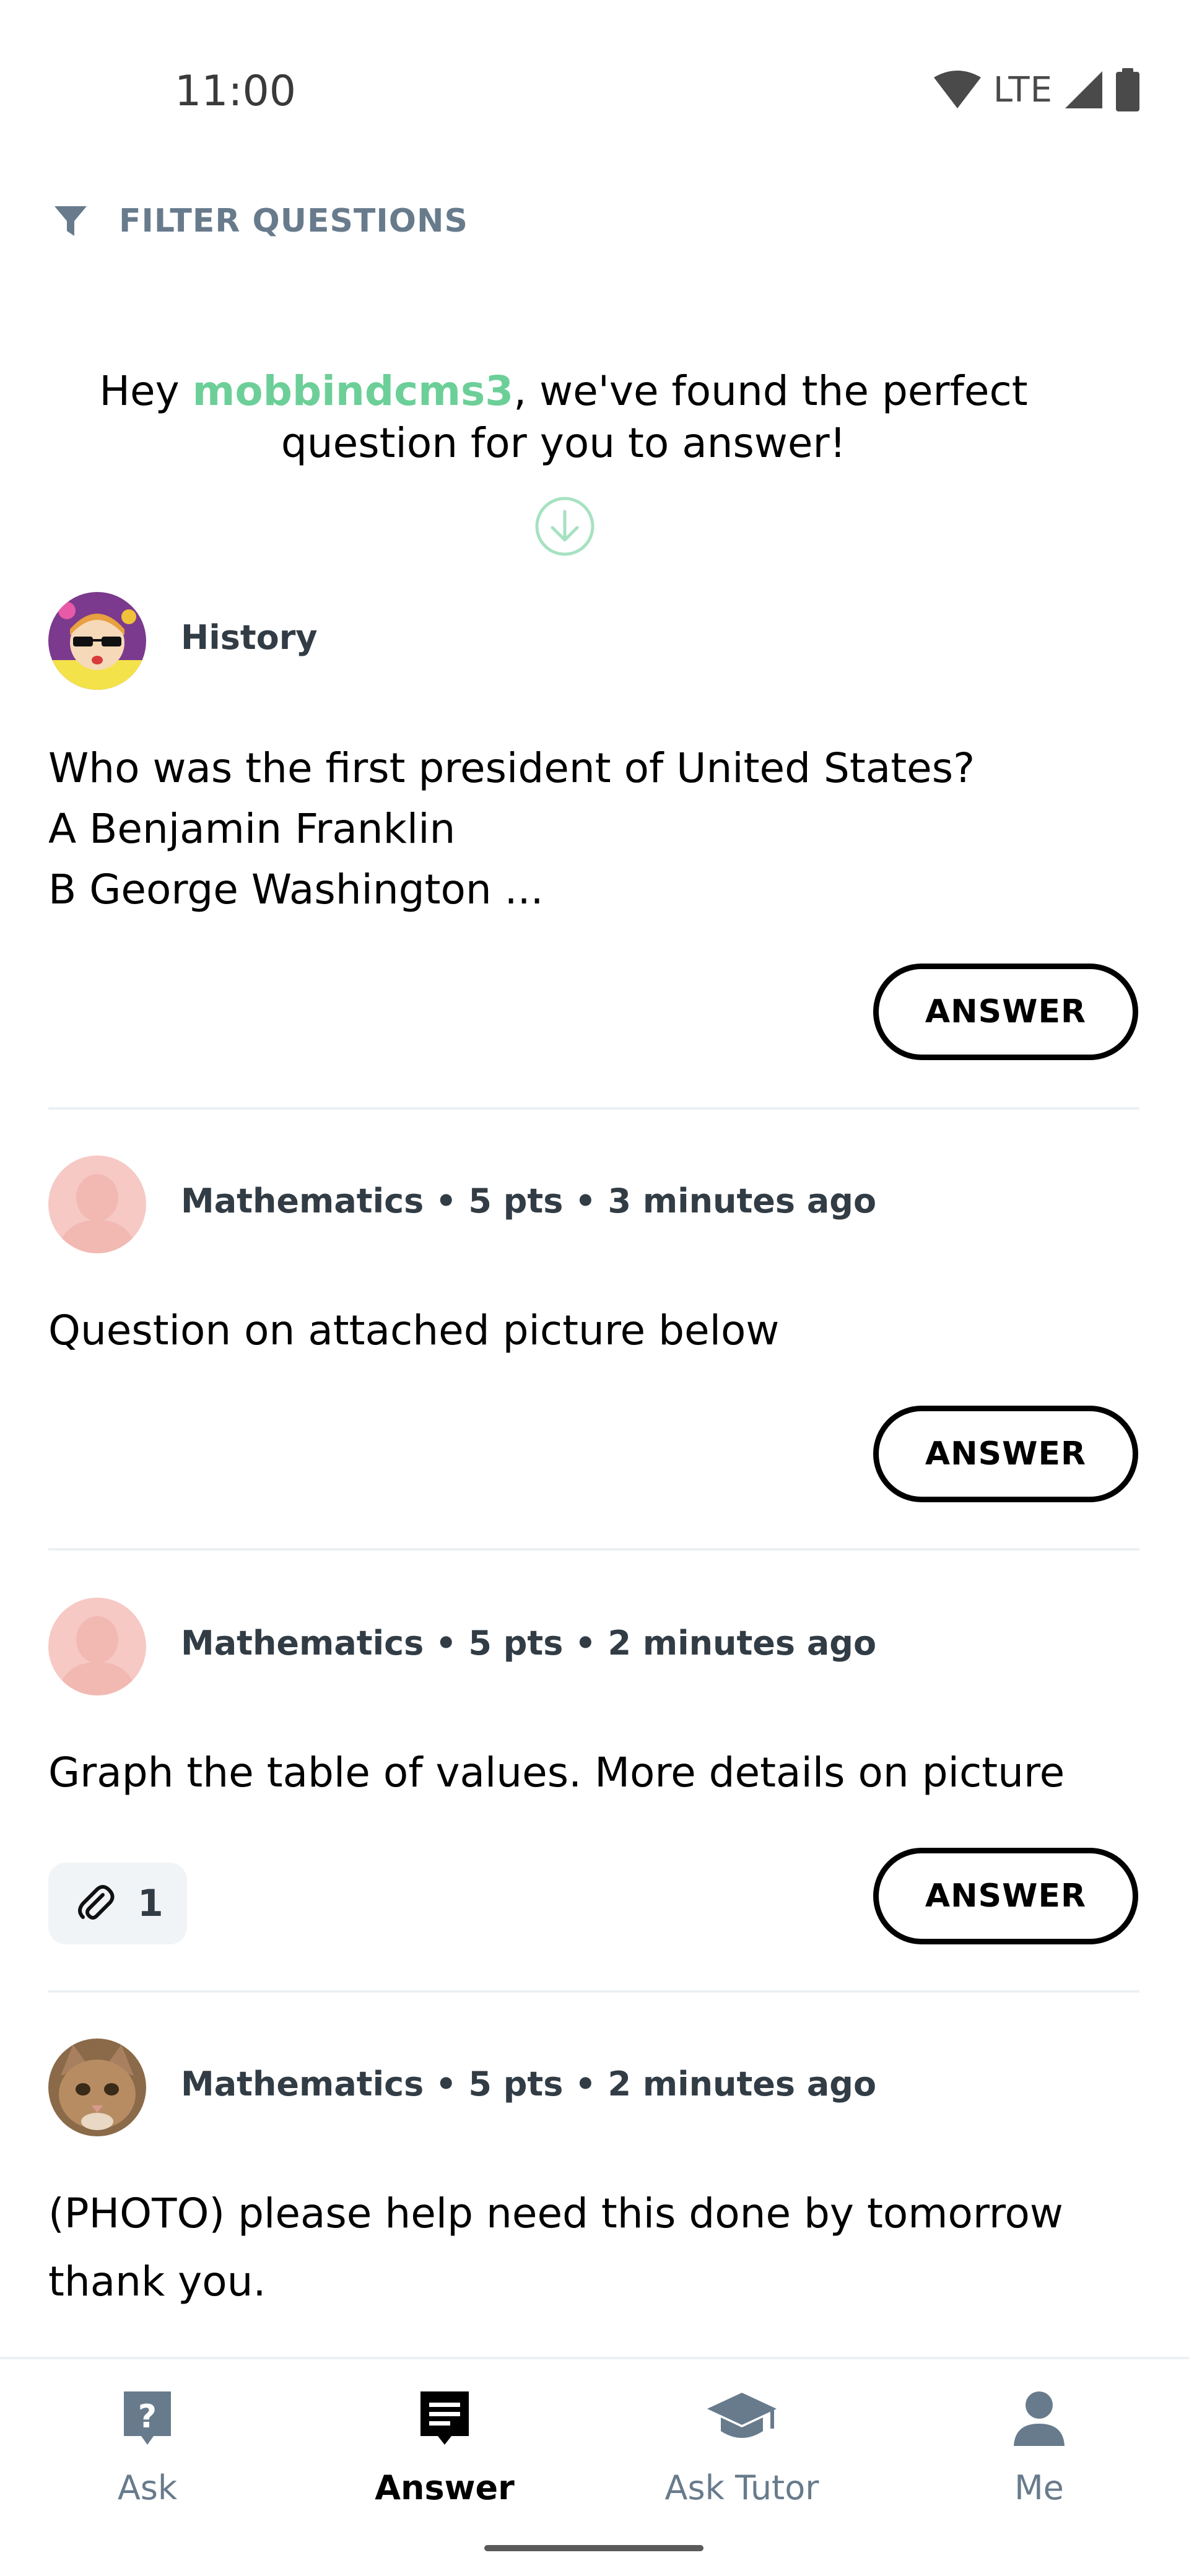 The width and height of the screenshot is (1189, 2576). What do you see at coordinates (594, 2466) in the screenshot?
I see `bottom-nav: ? Ask Answer Ask Tutor Me` at bounding box center [594, 2466].